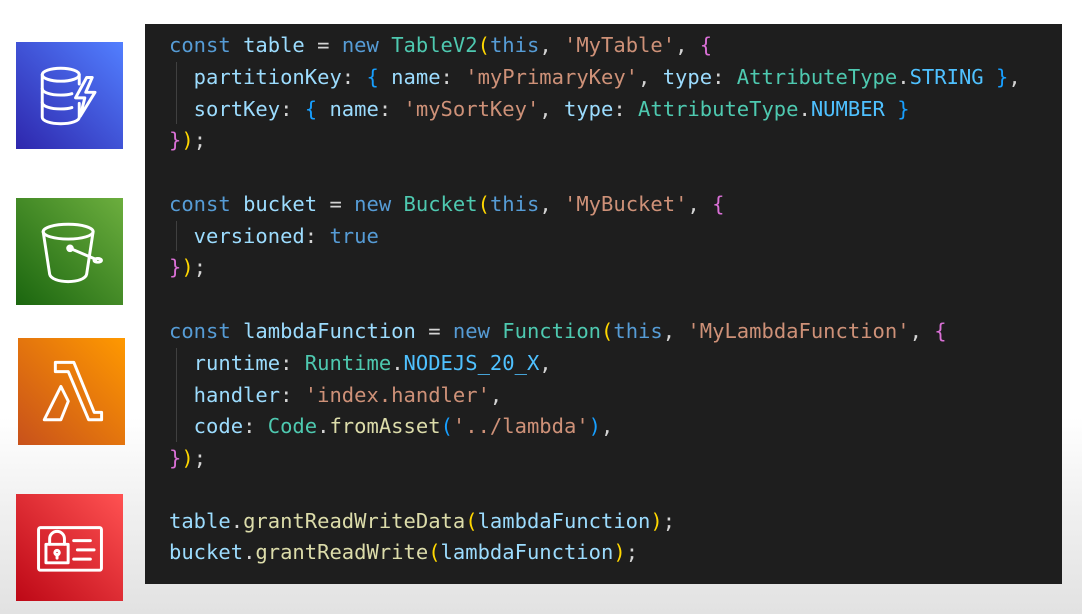 Image resolution: width=1082 pixels, height=614 pixels. Describe the element at coordinates (847, 109) in the screenshot. I see `code-token: NUMBER` at that location.